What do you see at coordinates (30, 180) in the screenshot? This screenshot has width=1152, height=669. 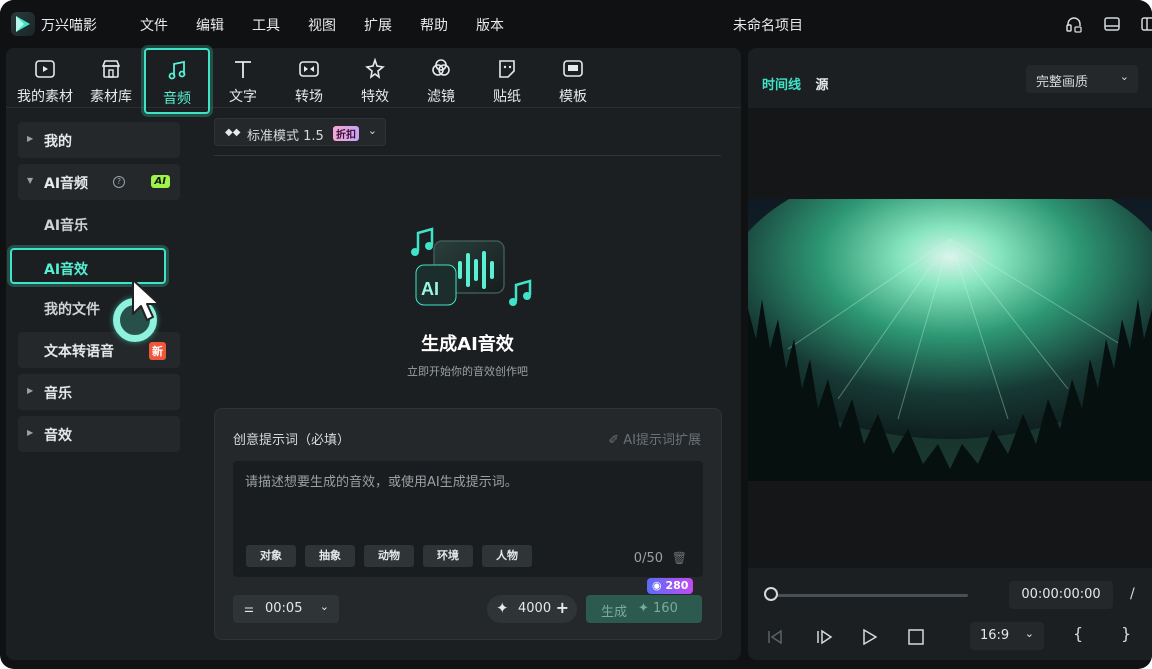 I see `caret-down-icon: ▼` at bounding box center [30, 180].